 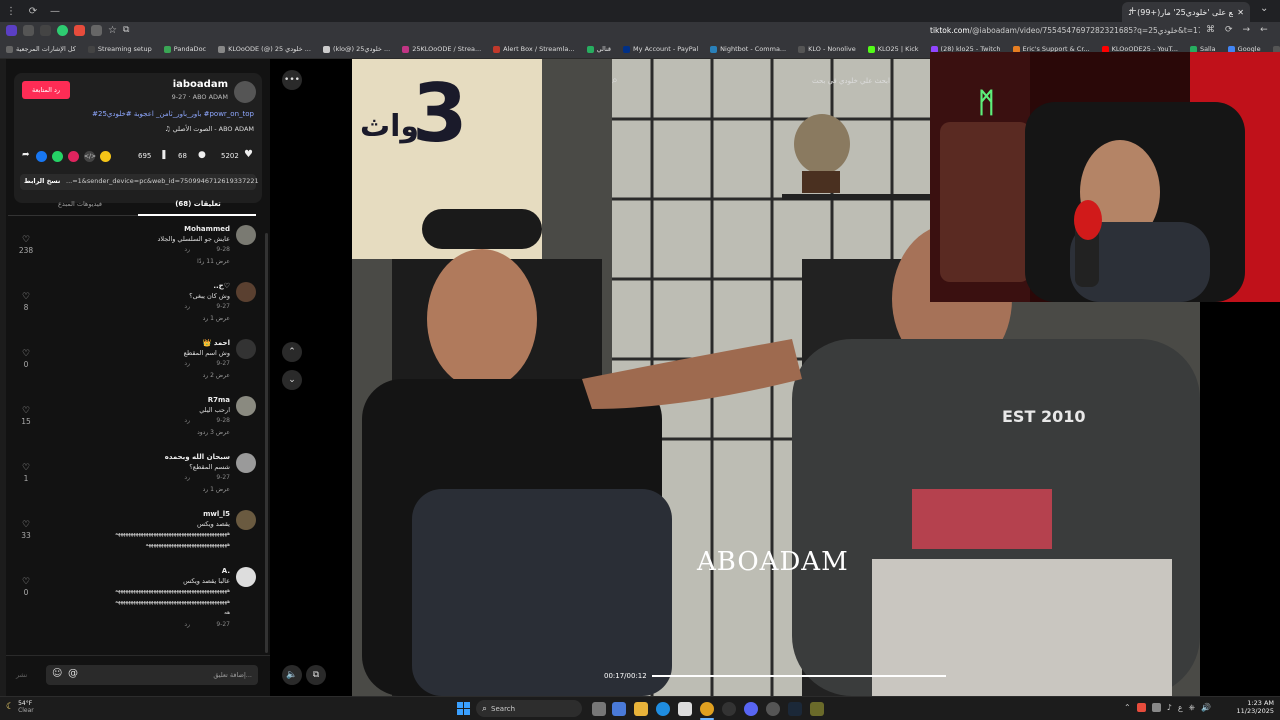 What do you see at coordinates (11, 11) in the screenshot?
I see `menu-icon: ⋮` at bounding box center [11, 11].